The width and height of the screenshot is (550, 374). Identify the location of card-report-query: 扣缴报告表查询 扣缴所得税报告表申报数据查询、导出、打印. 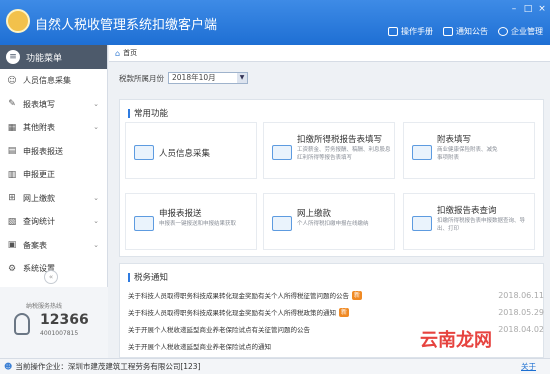
(469, 221).